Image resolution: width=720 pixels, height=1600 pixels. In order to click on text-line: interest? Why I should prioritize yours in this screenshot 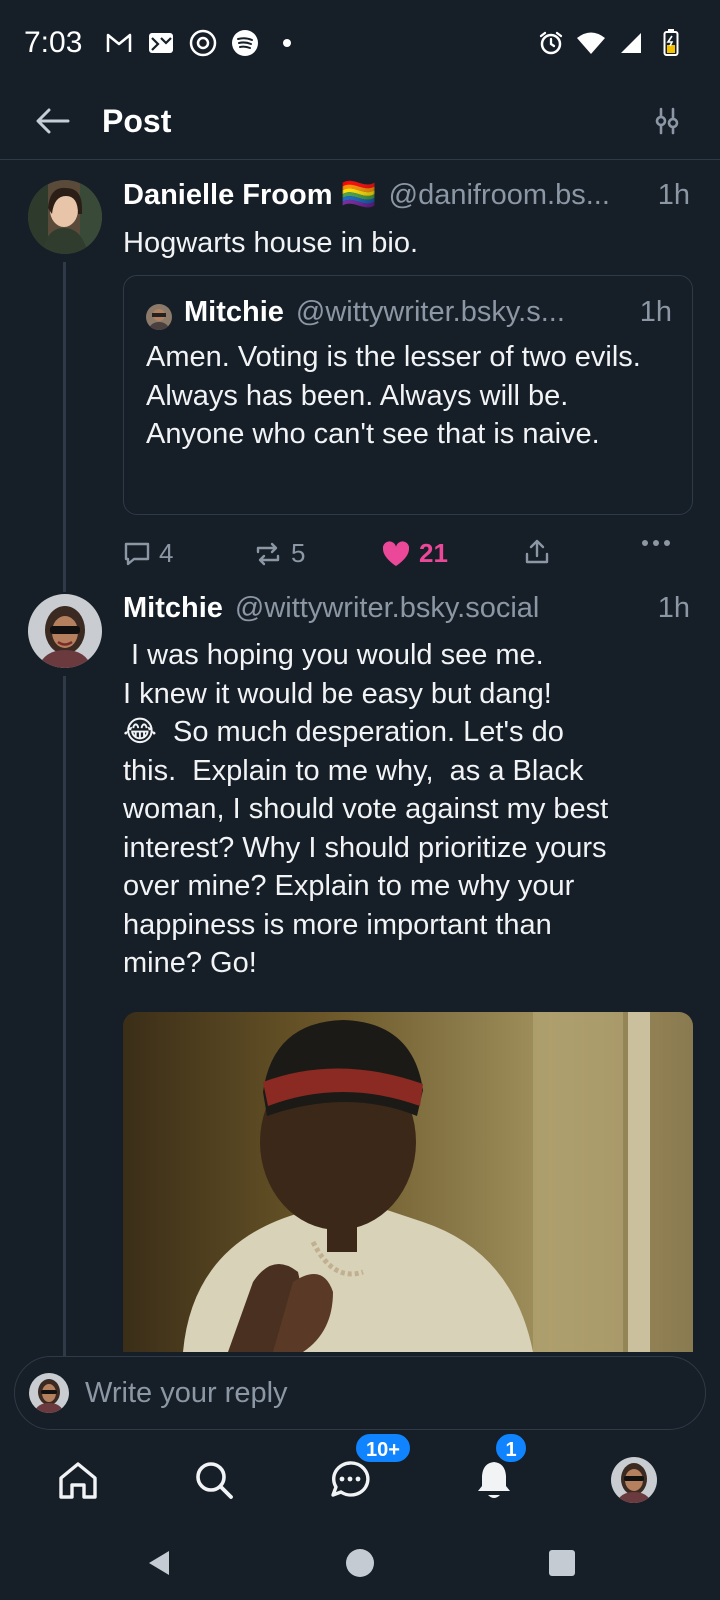, I will do `click(365, 847)`.